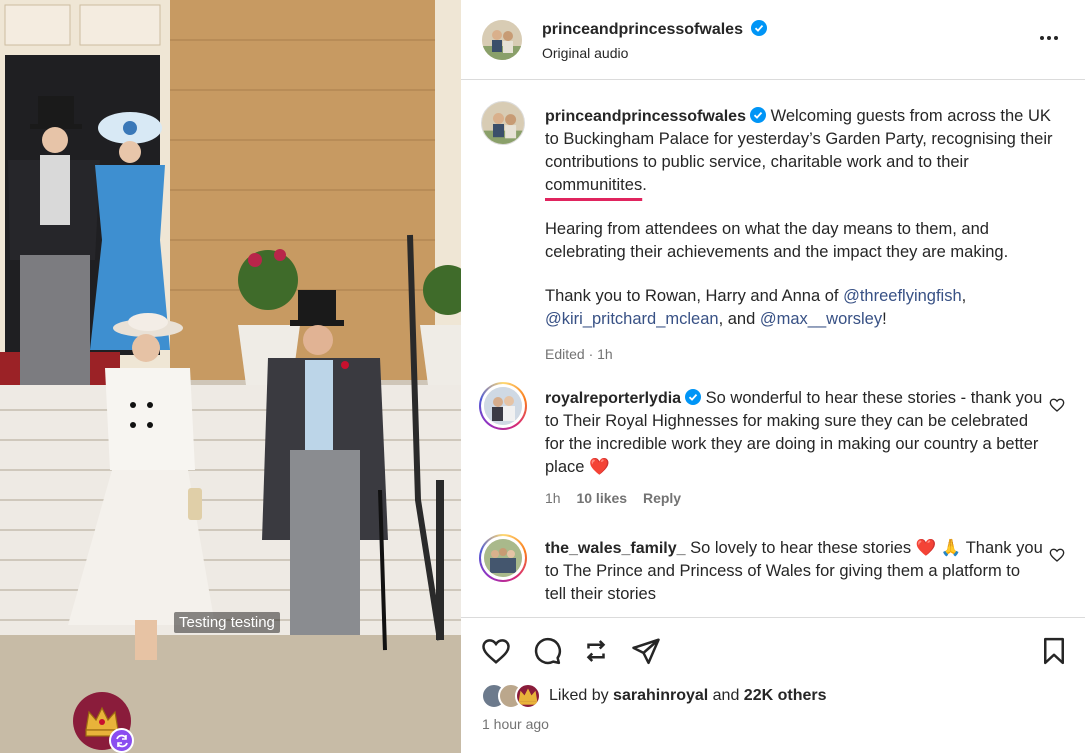 The height and width of the screenshot is (753, 1085). What do you see at coordinates (579, 354) in the screenshot?
I see `edited-timestamp: Edited · 1h` at bounding box center [579, 354].